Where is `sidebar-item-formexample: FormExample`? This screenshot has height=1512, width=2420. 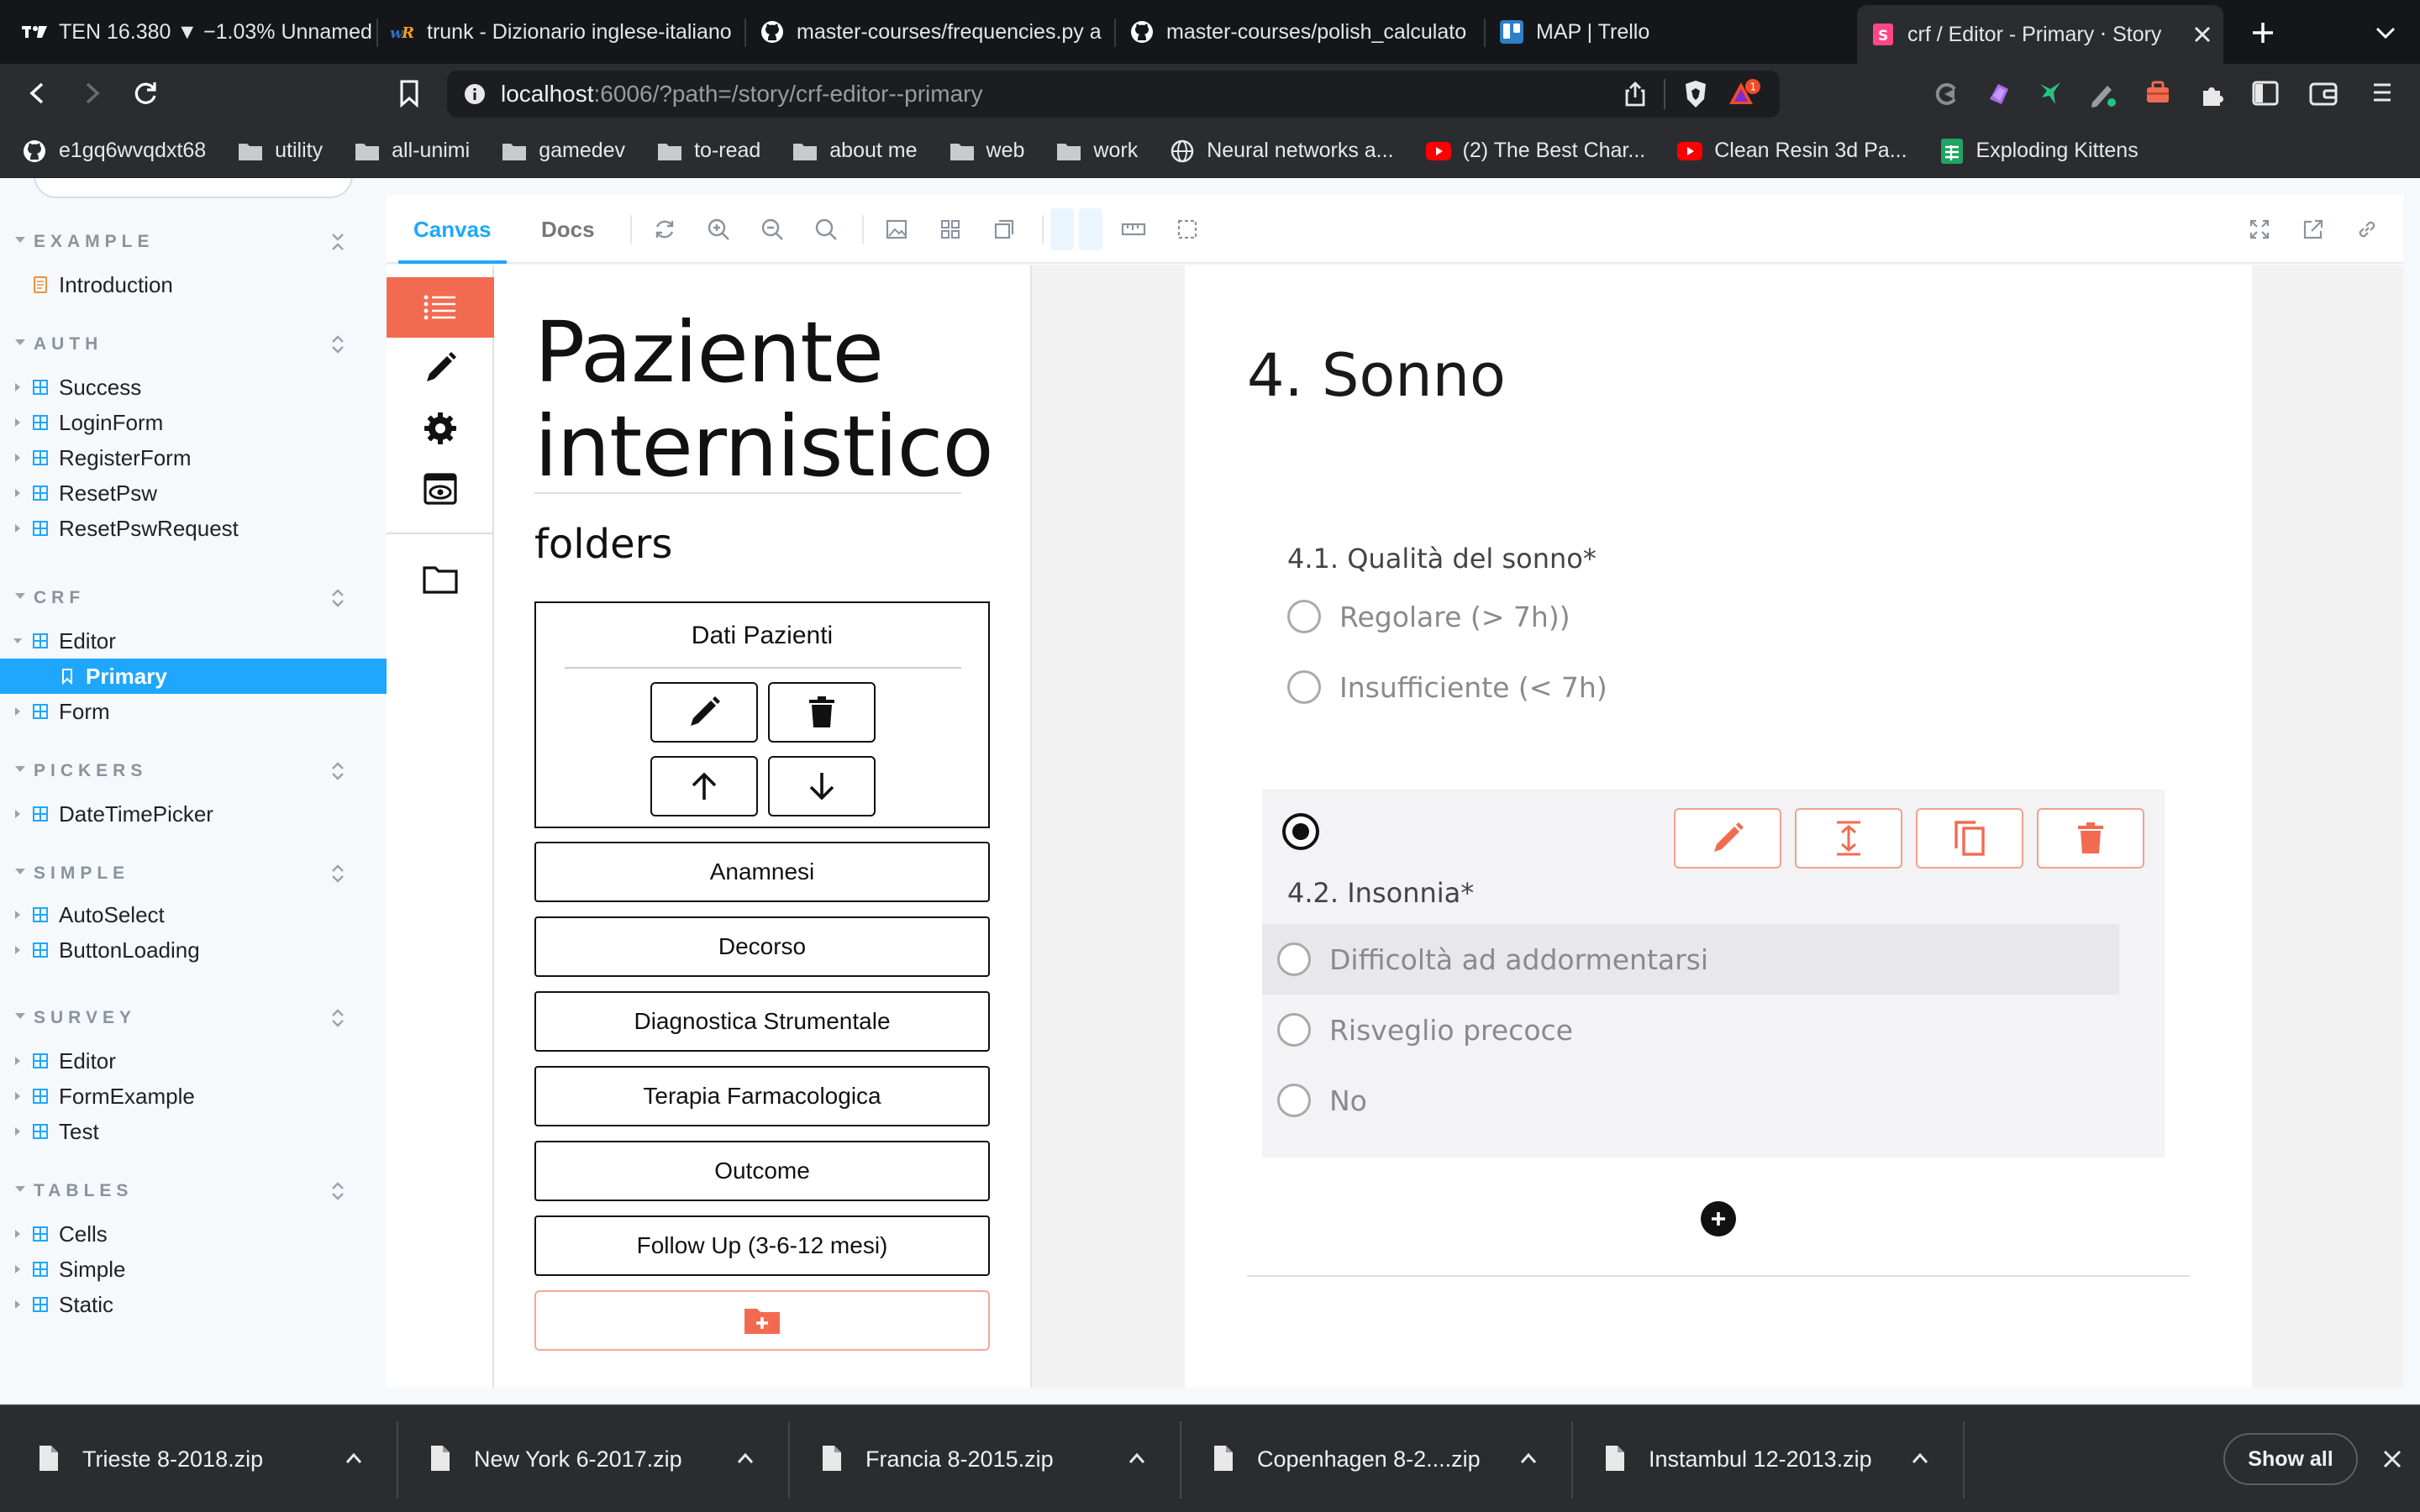
sidebar-item-formexample: FormExample is located at coordinates (193, 1096).